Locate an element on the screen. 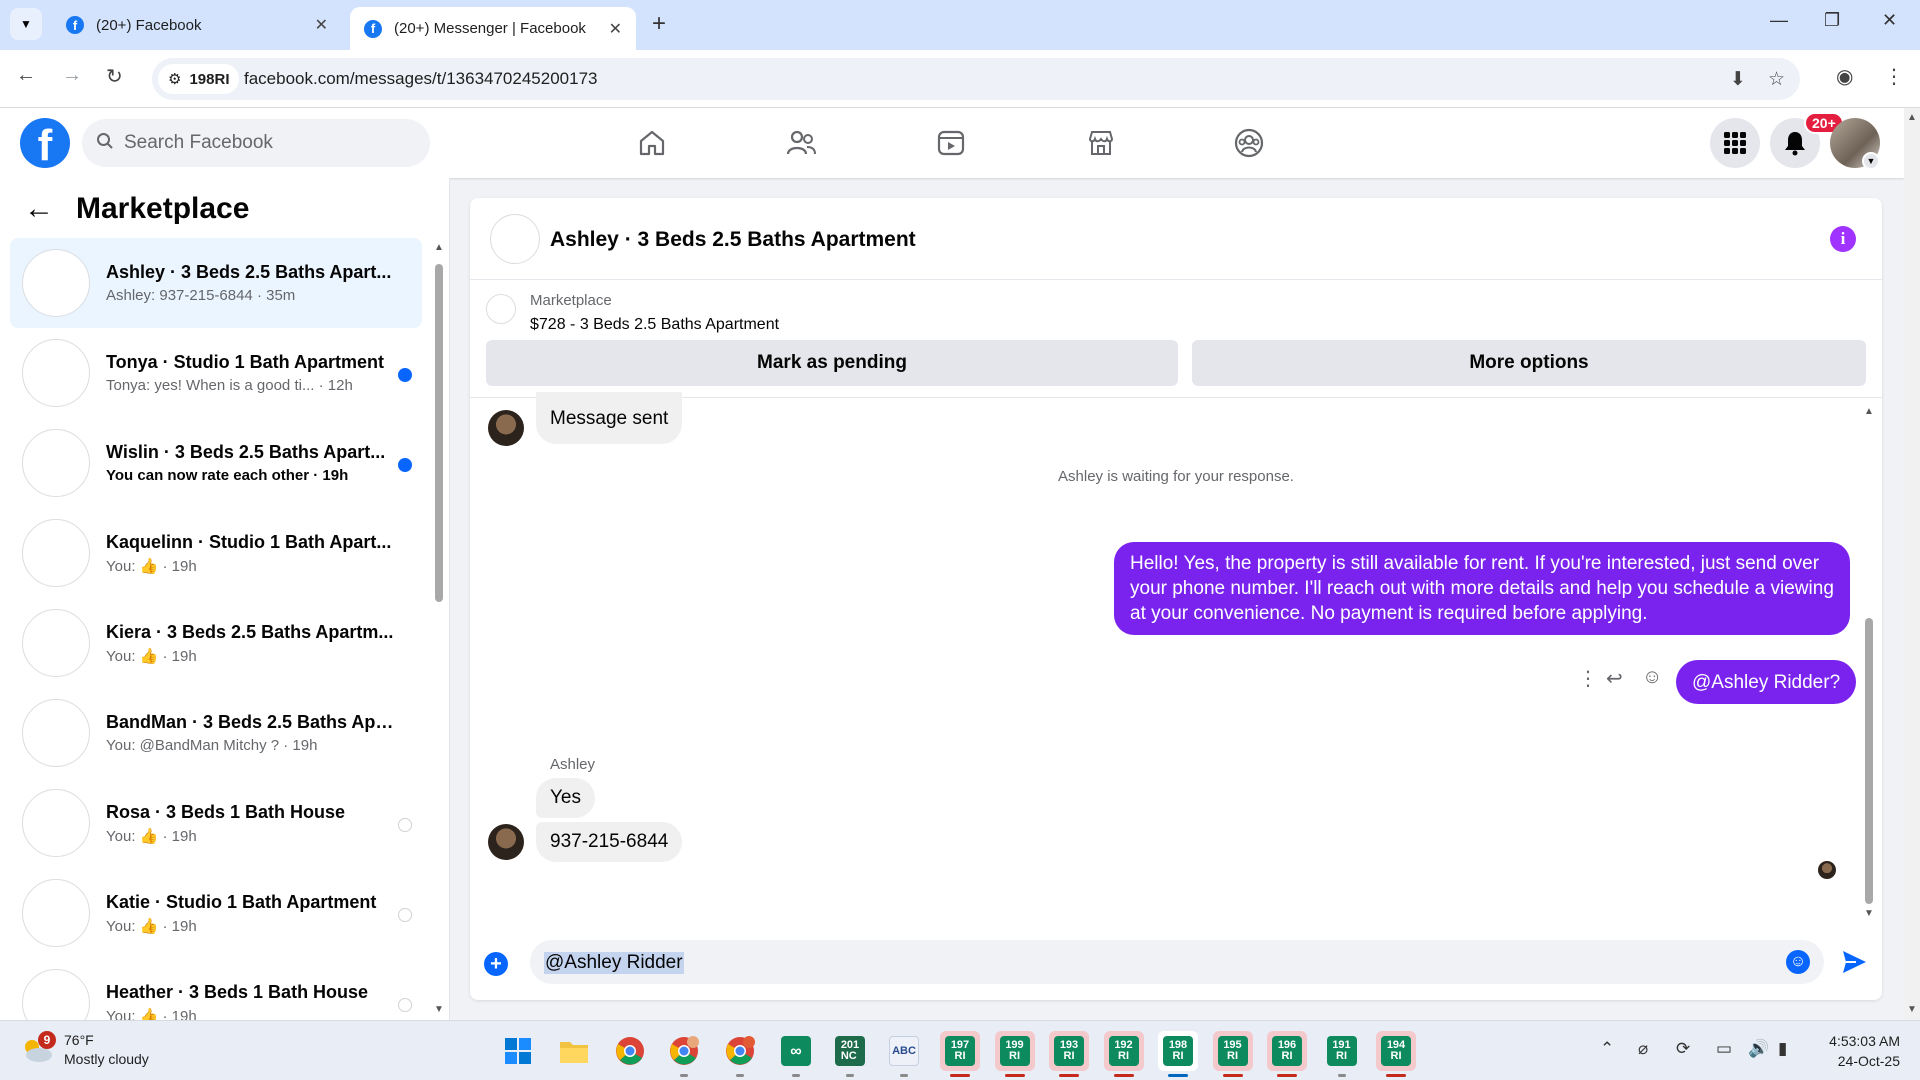 Image resolution: width=1920 pixels, height=1080 pixels. taskbar-site-app: 196 RI is located at coordinates (1287, 1054).